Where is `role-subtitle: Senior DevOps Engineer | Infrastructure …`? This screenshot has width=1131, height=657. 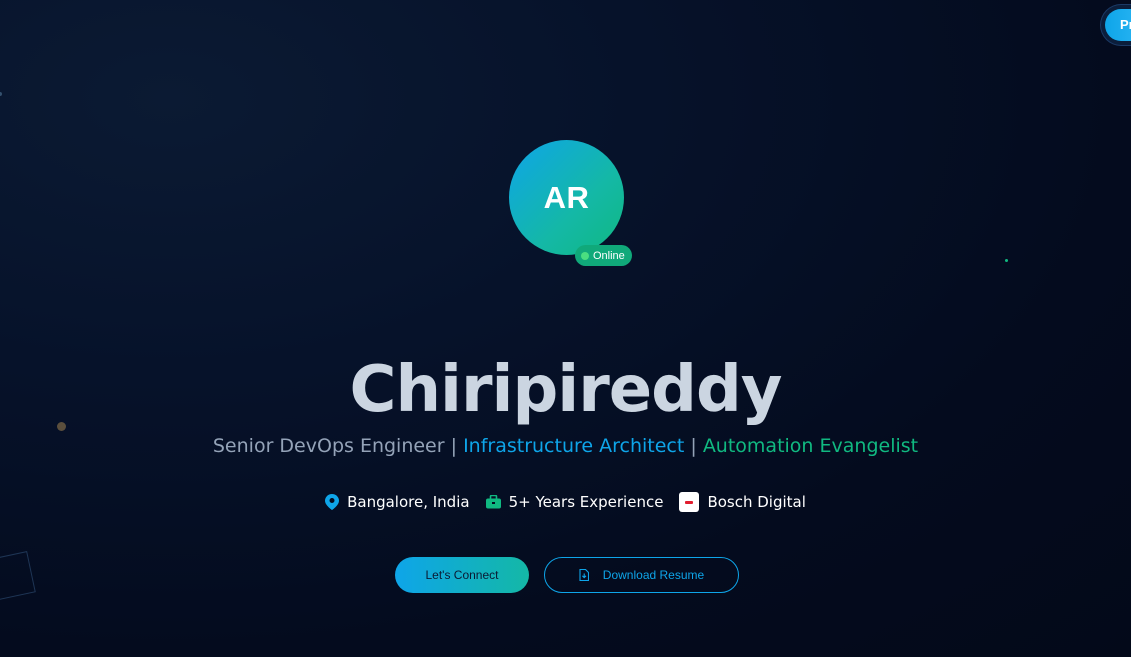
role-subtitle: Senior DevOps Engineer | Infrastructure … is located at coordinates (565, 446).